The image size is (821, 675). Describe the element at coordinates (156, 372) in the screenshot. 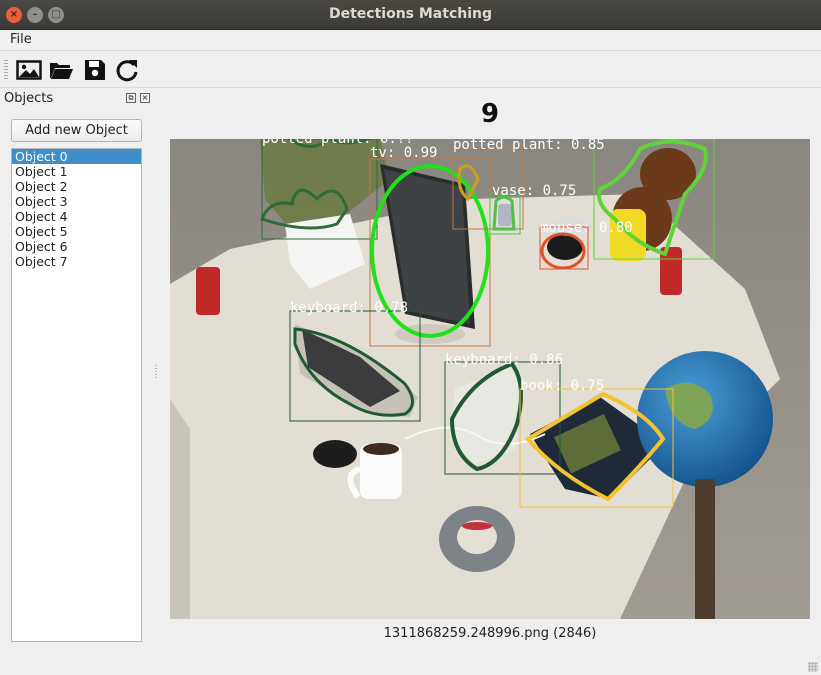

I see `dock-splitter-handle` at that location.